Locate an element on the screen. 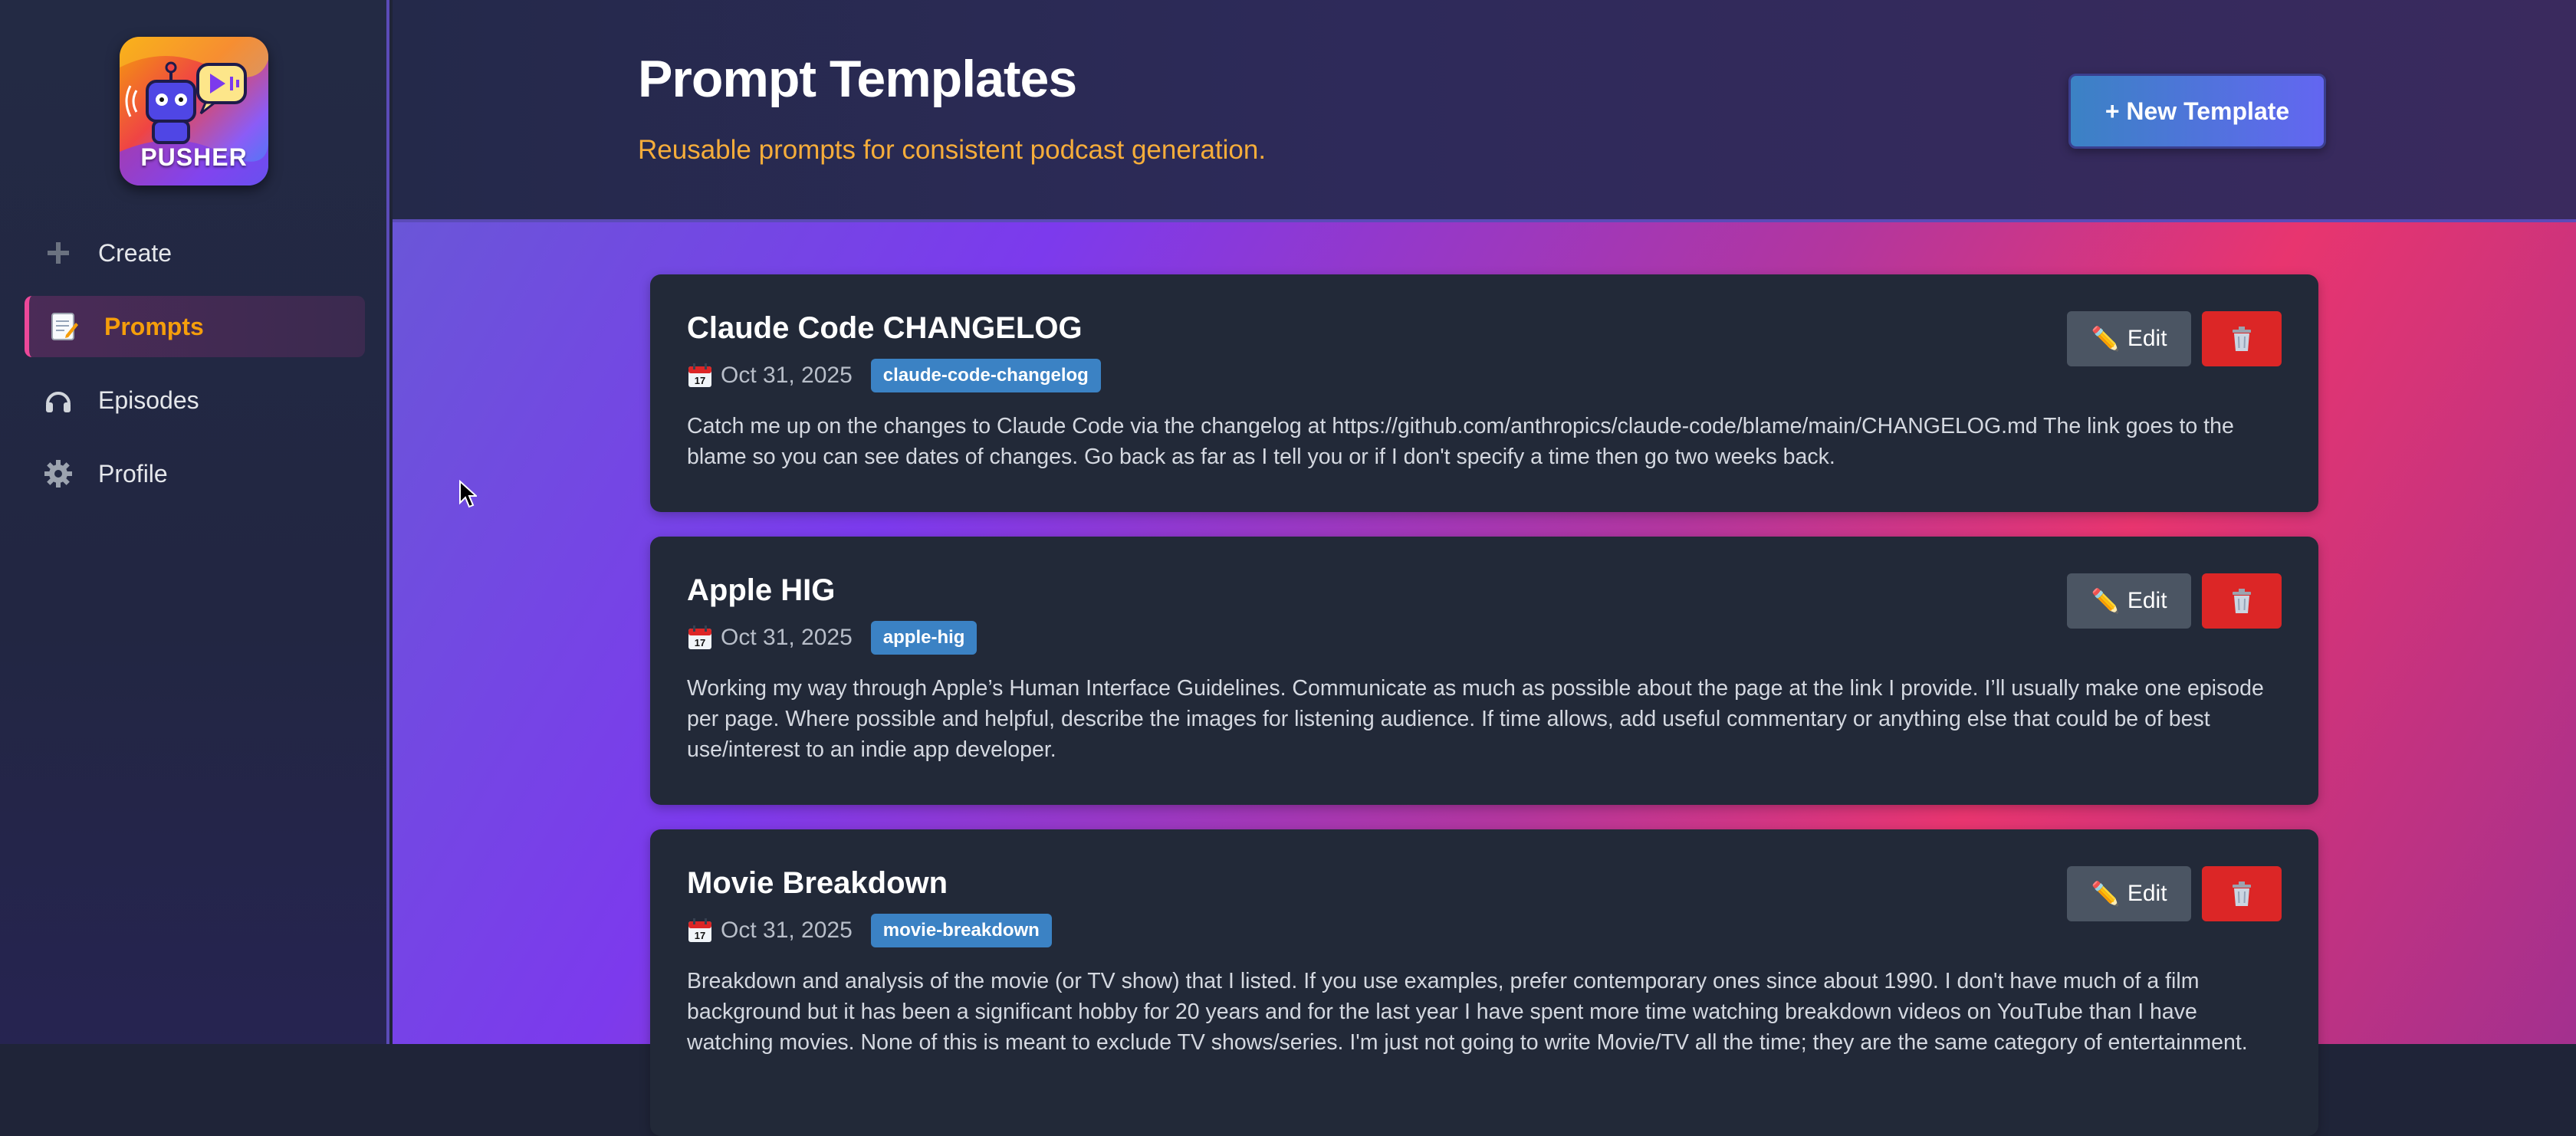 The image size is (2576, 1136). sidebar-item-create: Create is located at coordinates (195, 253).